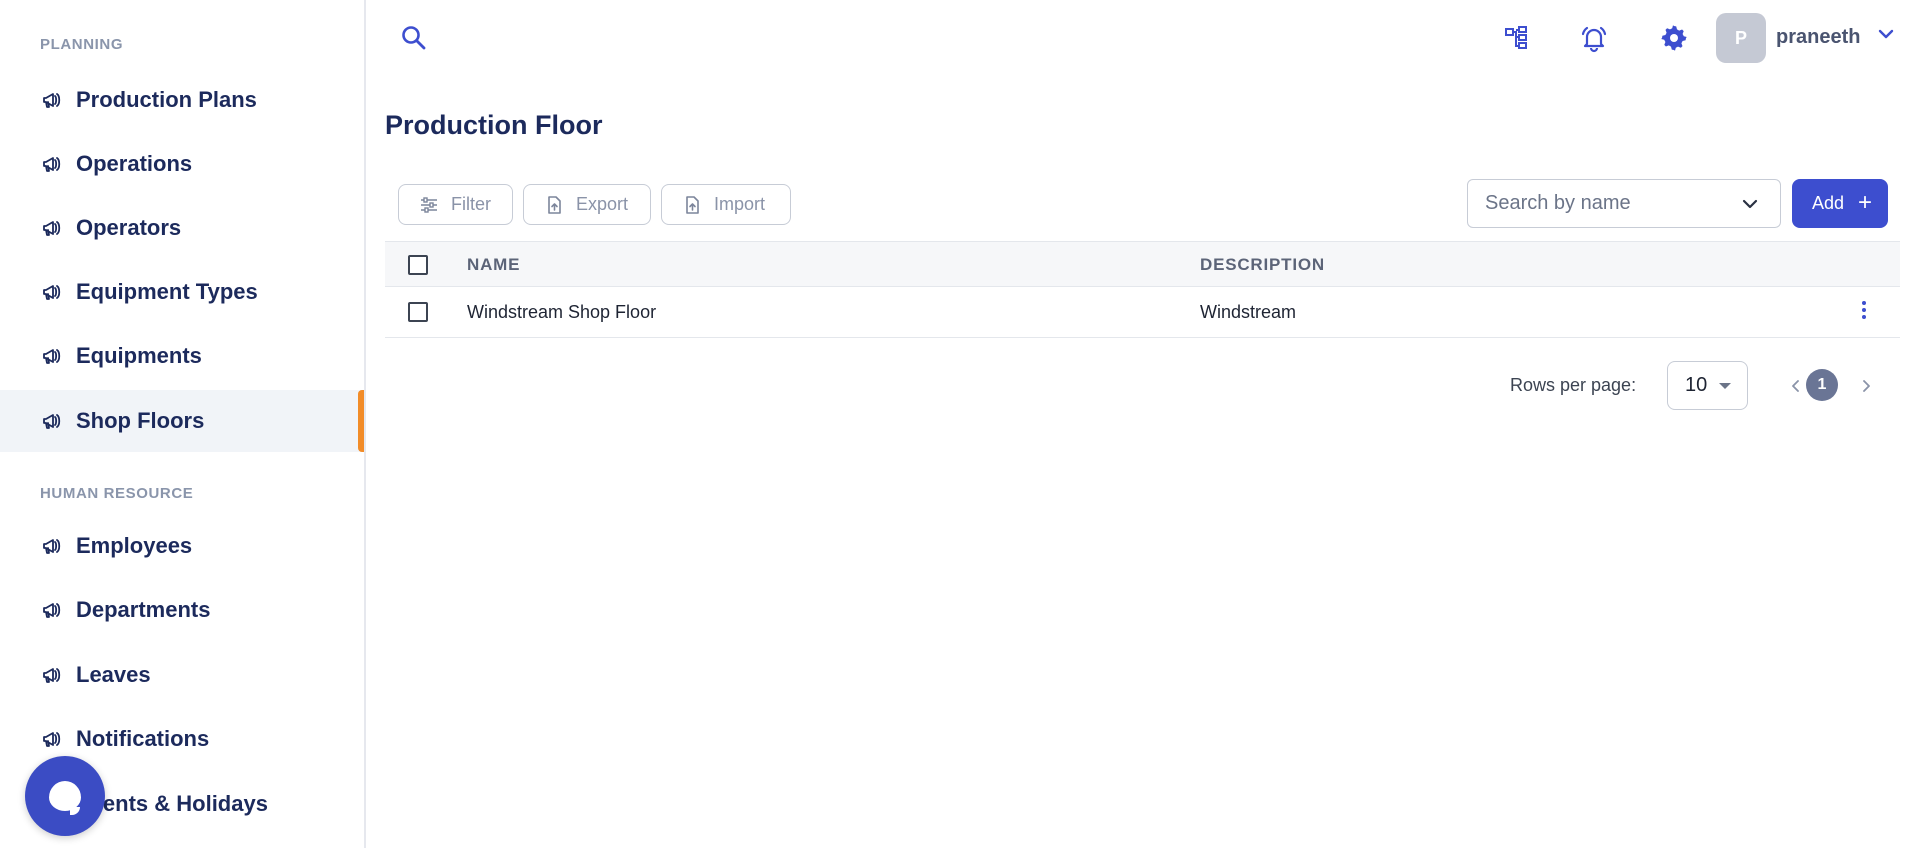 The height and width of the screenshot is (848, 1920). Describe the element at coordinates (429, 204) in the screenshot. I see `sliders-icon` at that location.